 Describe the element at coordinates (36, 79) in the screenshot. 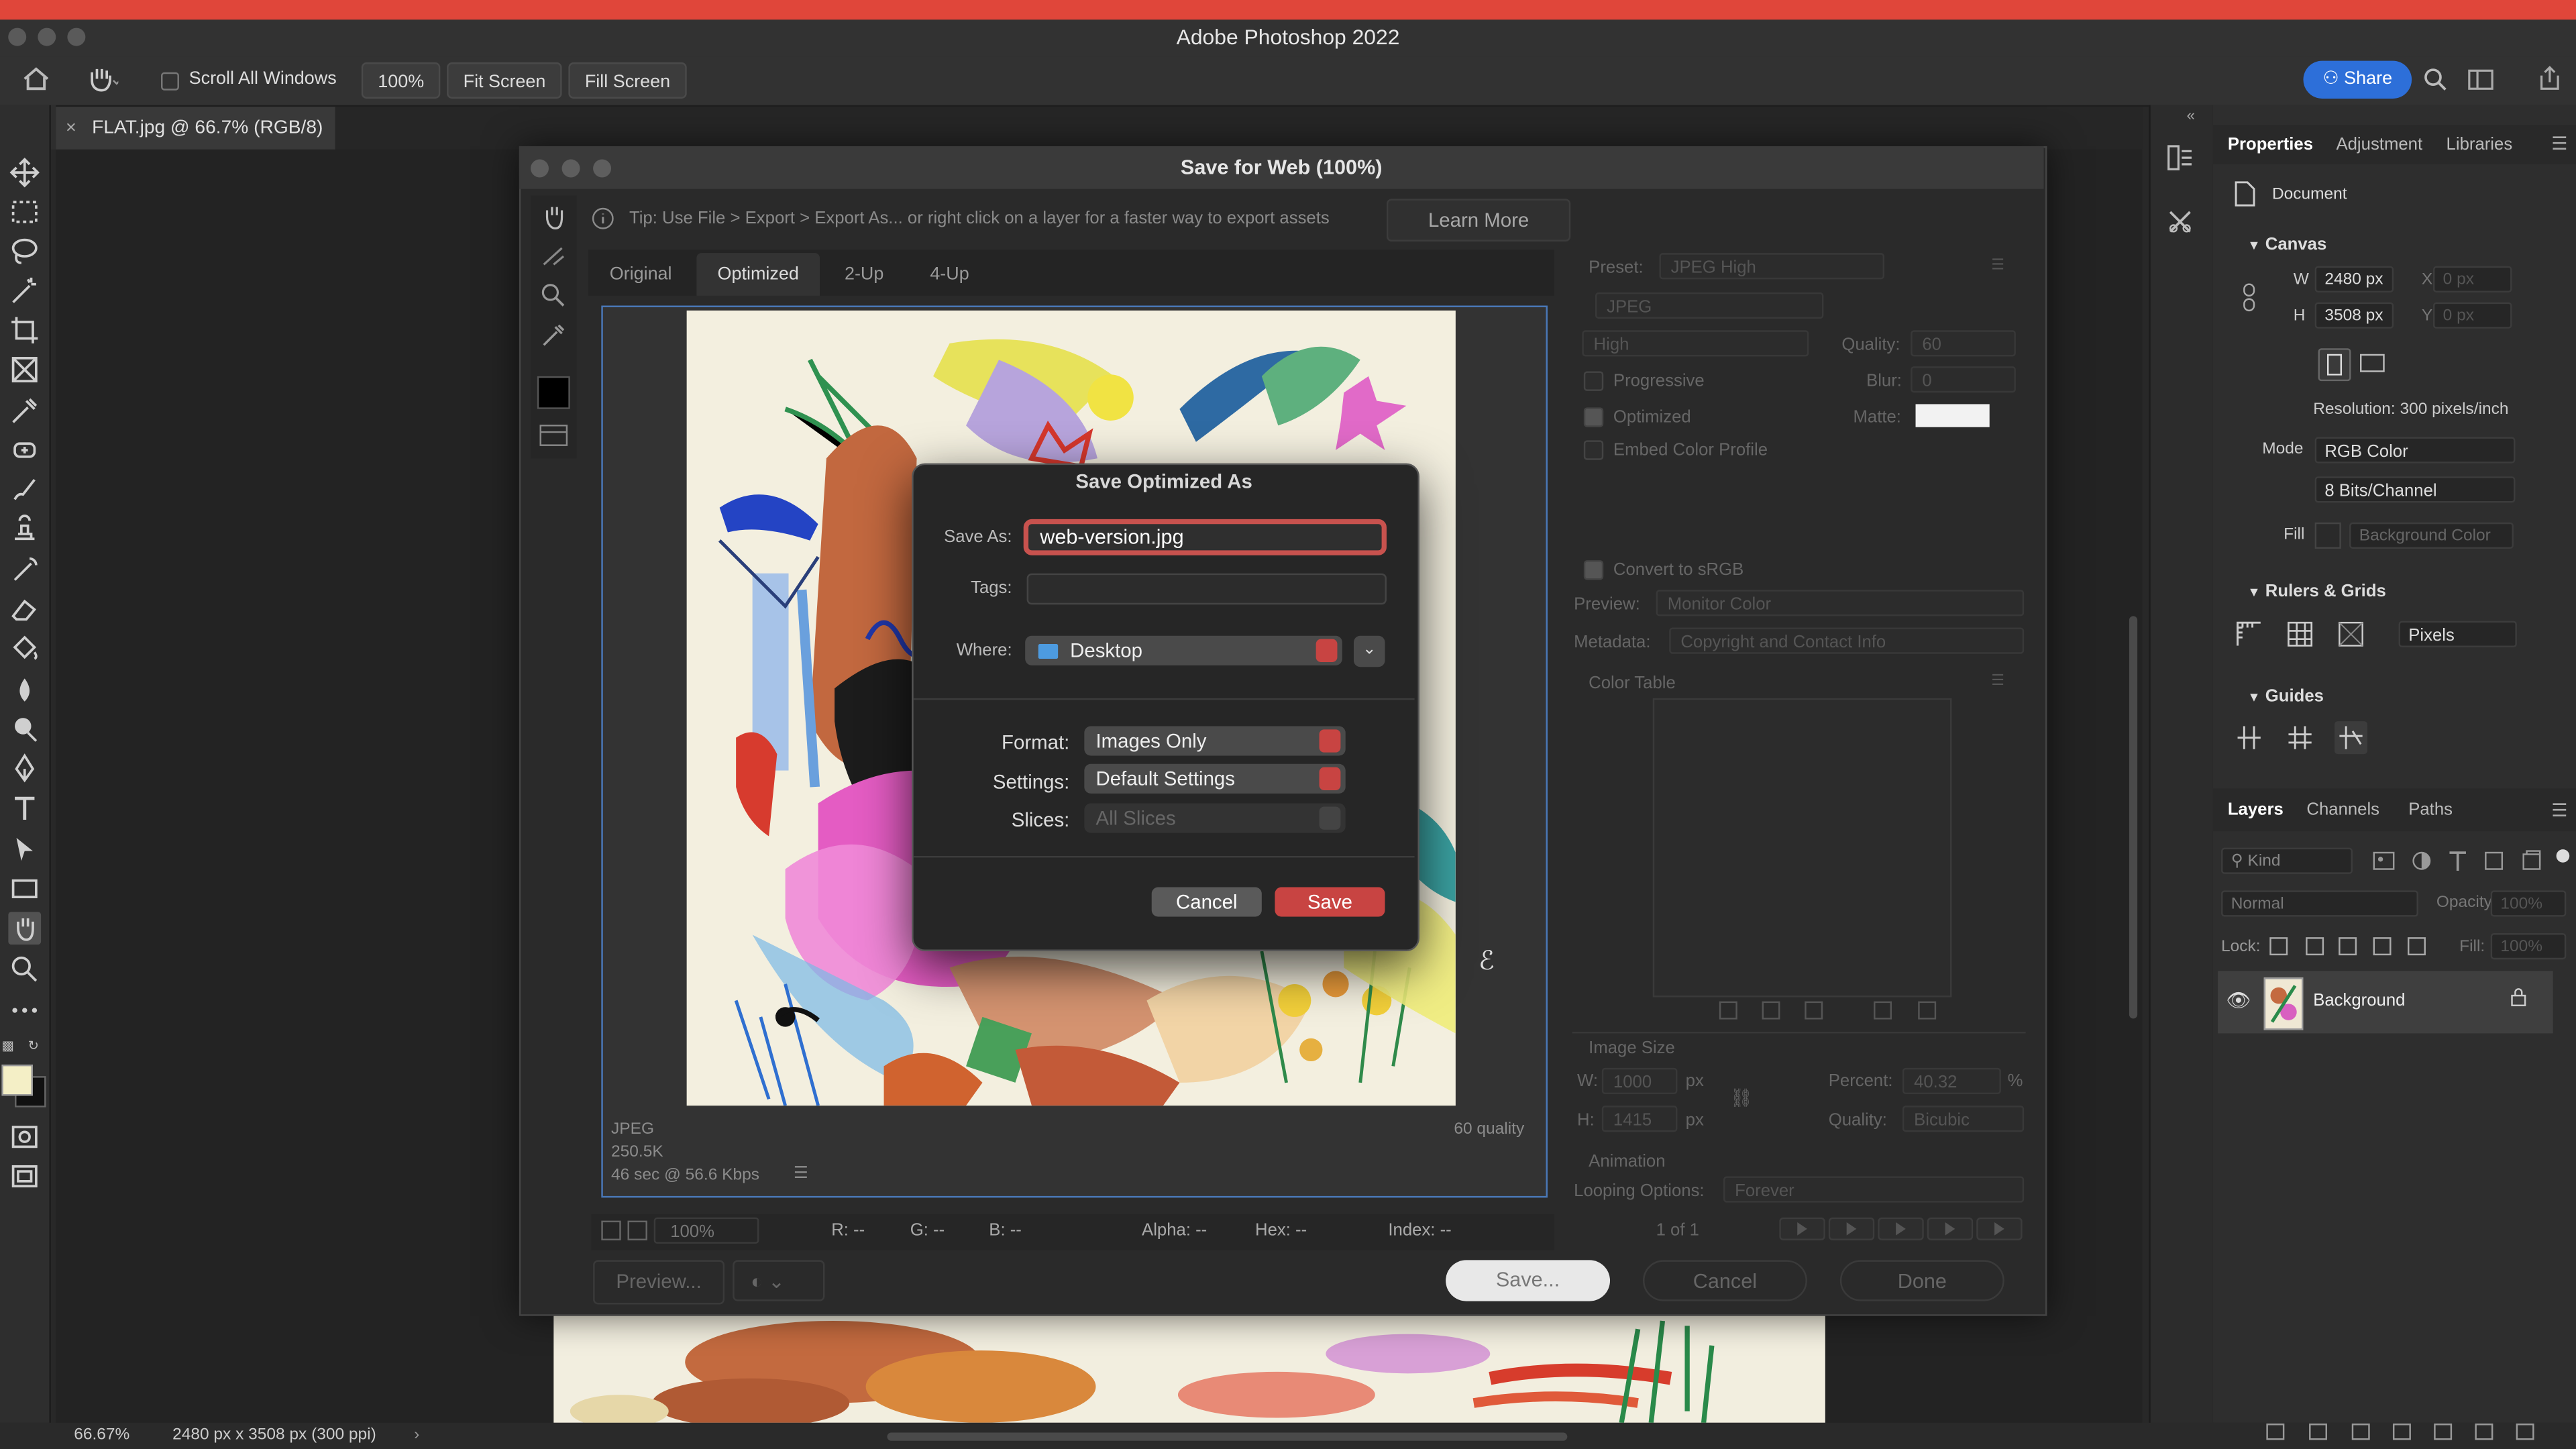

I see `home-icon` at that location.